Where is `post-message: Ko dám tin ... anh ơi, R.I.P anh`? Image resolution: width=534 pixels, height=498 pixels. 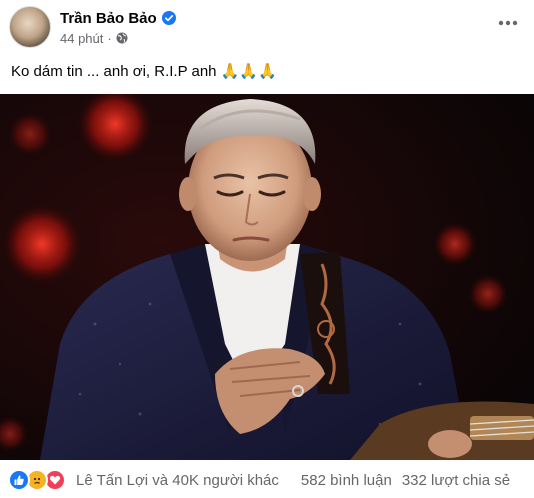
post-message: Ko dám tin ... anh ơi, R.I.P anh is located at coordinates (114, 71).